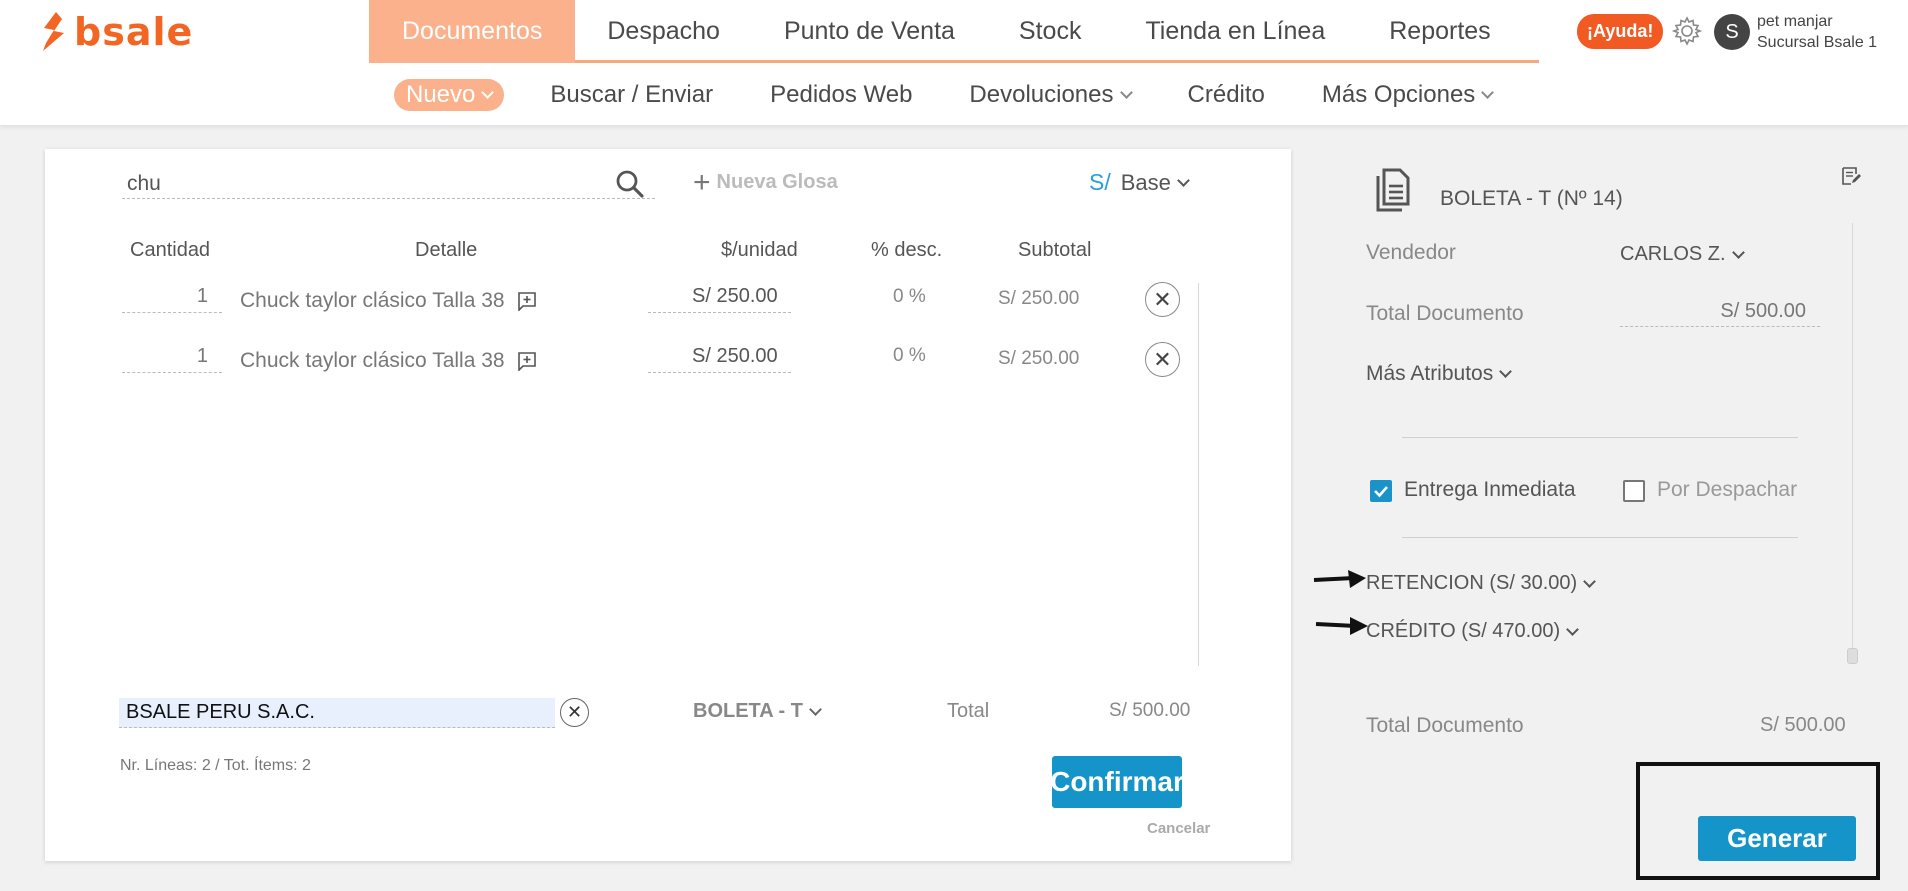  What do you see at coordinates (1150, 710) in the screenshot?
I see `total-value: S/ 500.00` at bounding box center [1150, 710].